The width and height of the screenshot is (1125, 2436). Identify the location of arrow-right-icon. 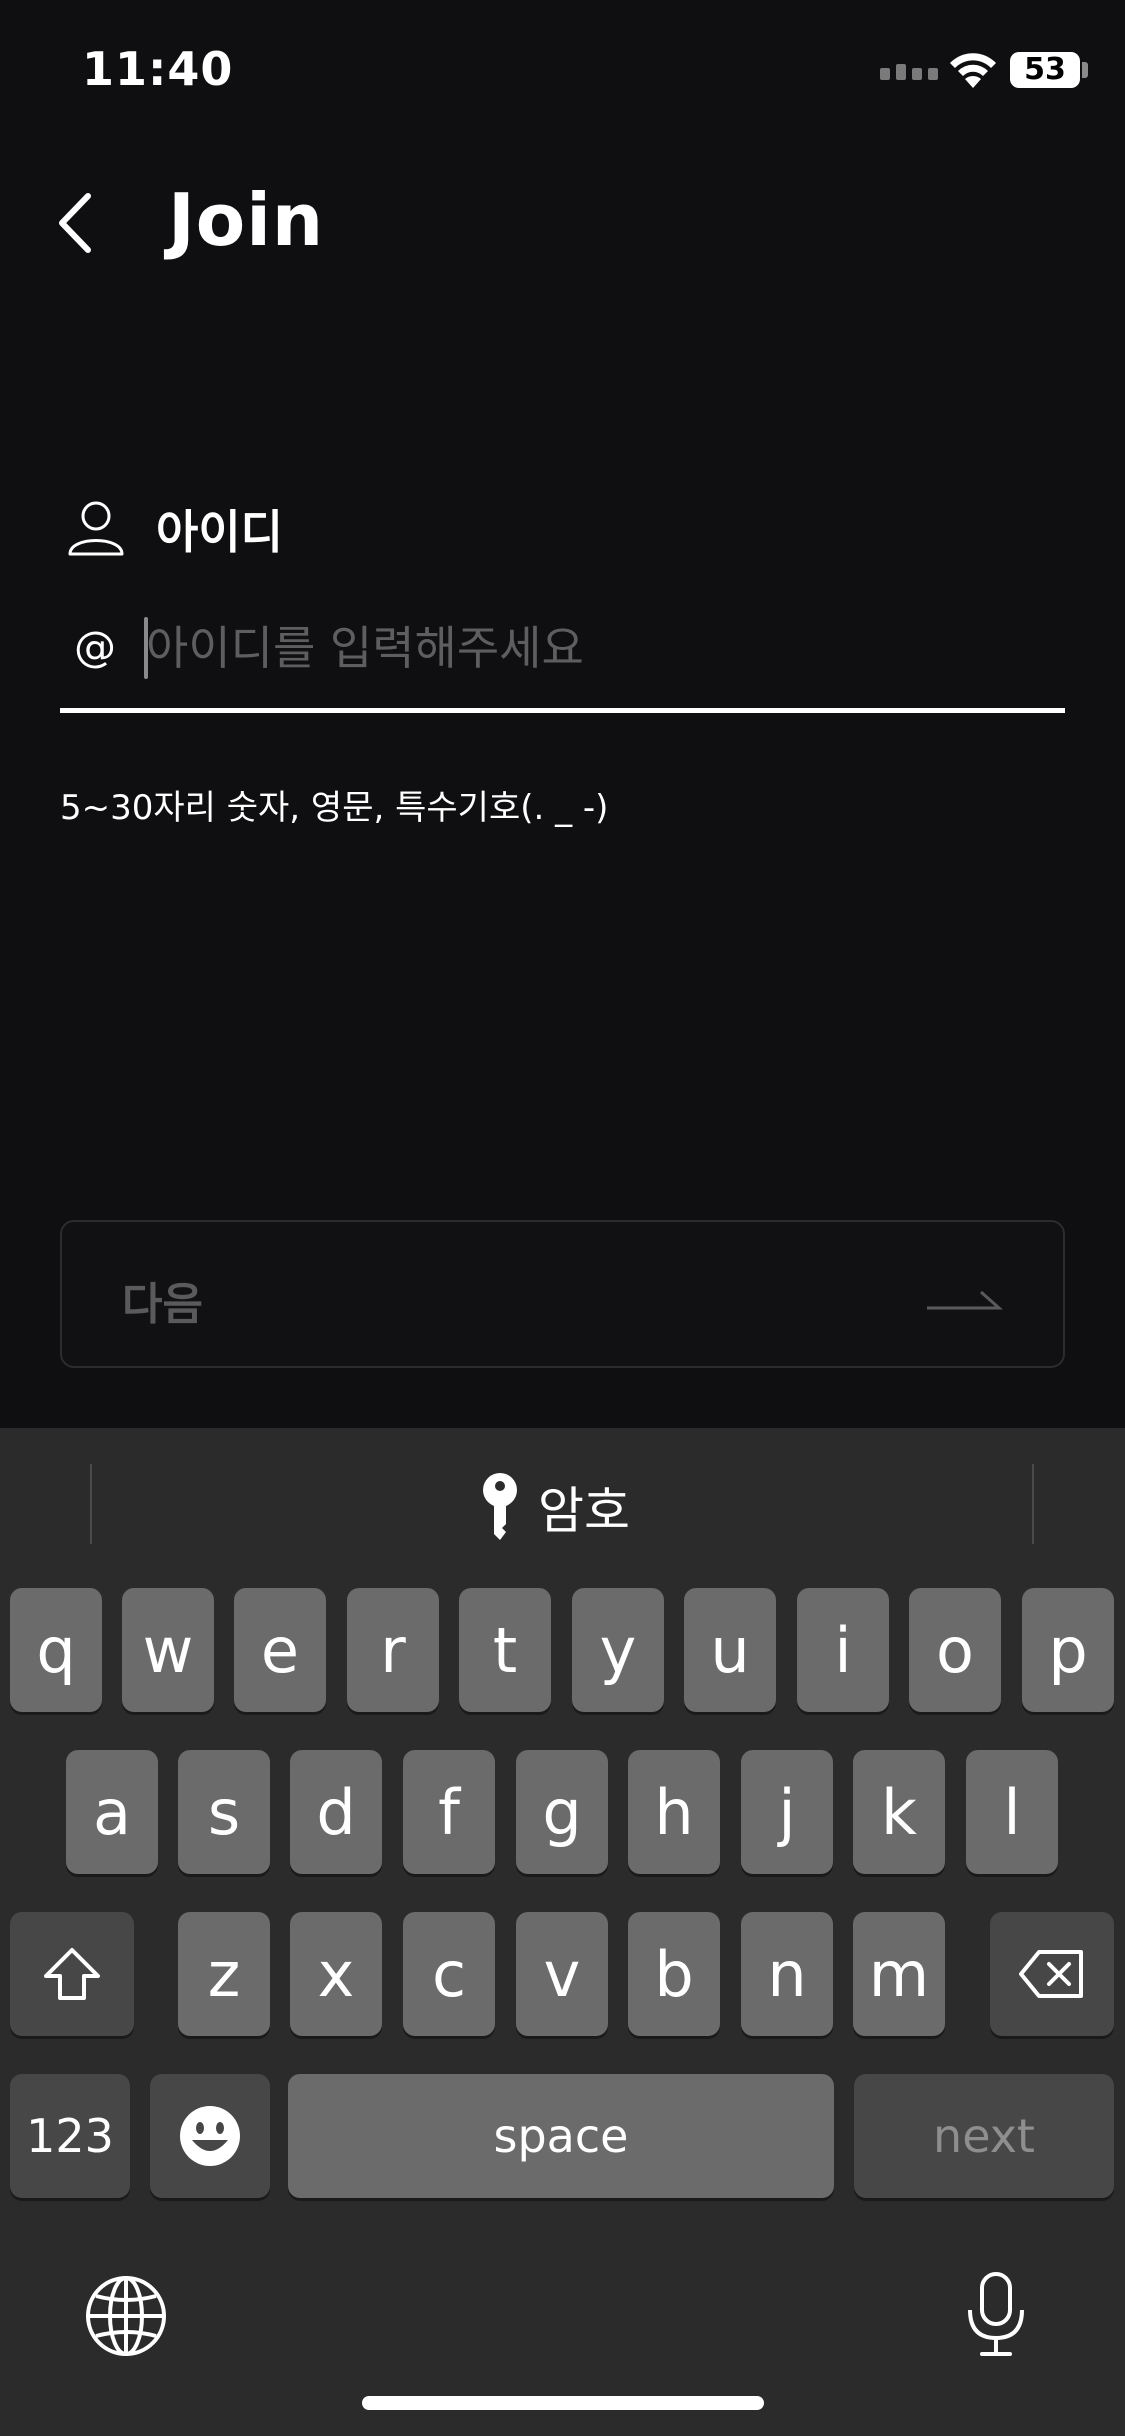
(965, 1300).